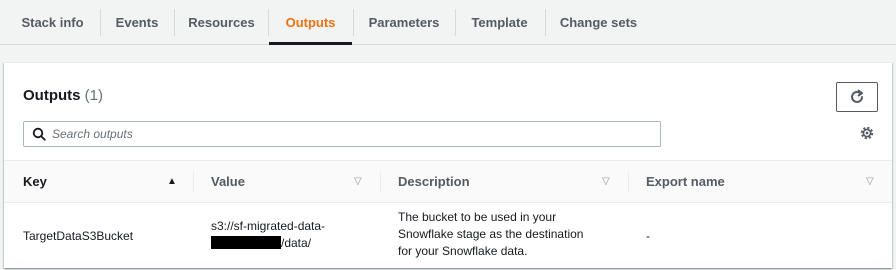 The height and width of the screenshot is (270, 896). Describe the element at coordinates (268, 226) in the screenshot. I see `cell-value-line1: s3://sf-migrated-data-` at that location.